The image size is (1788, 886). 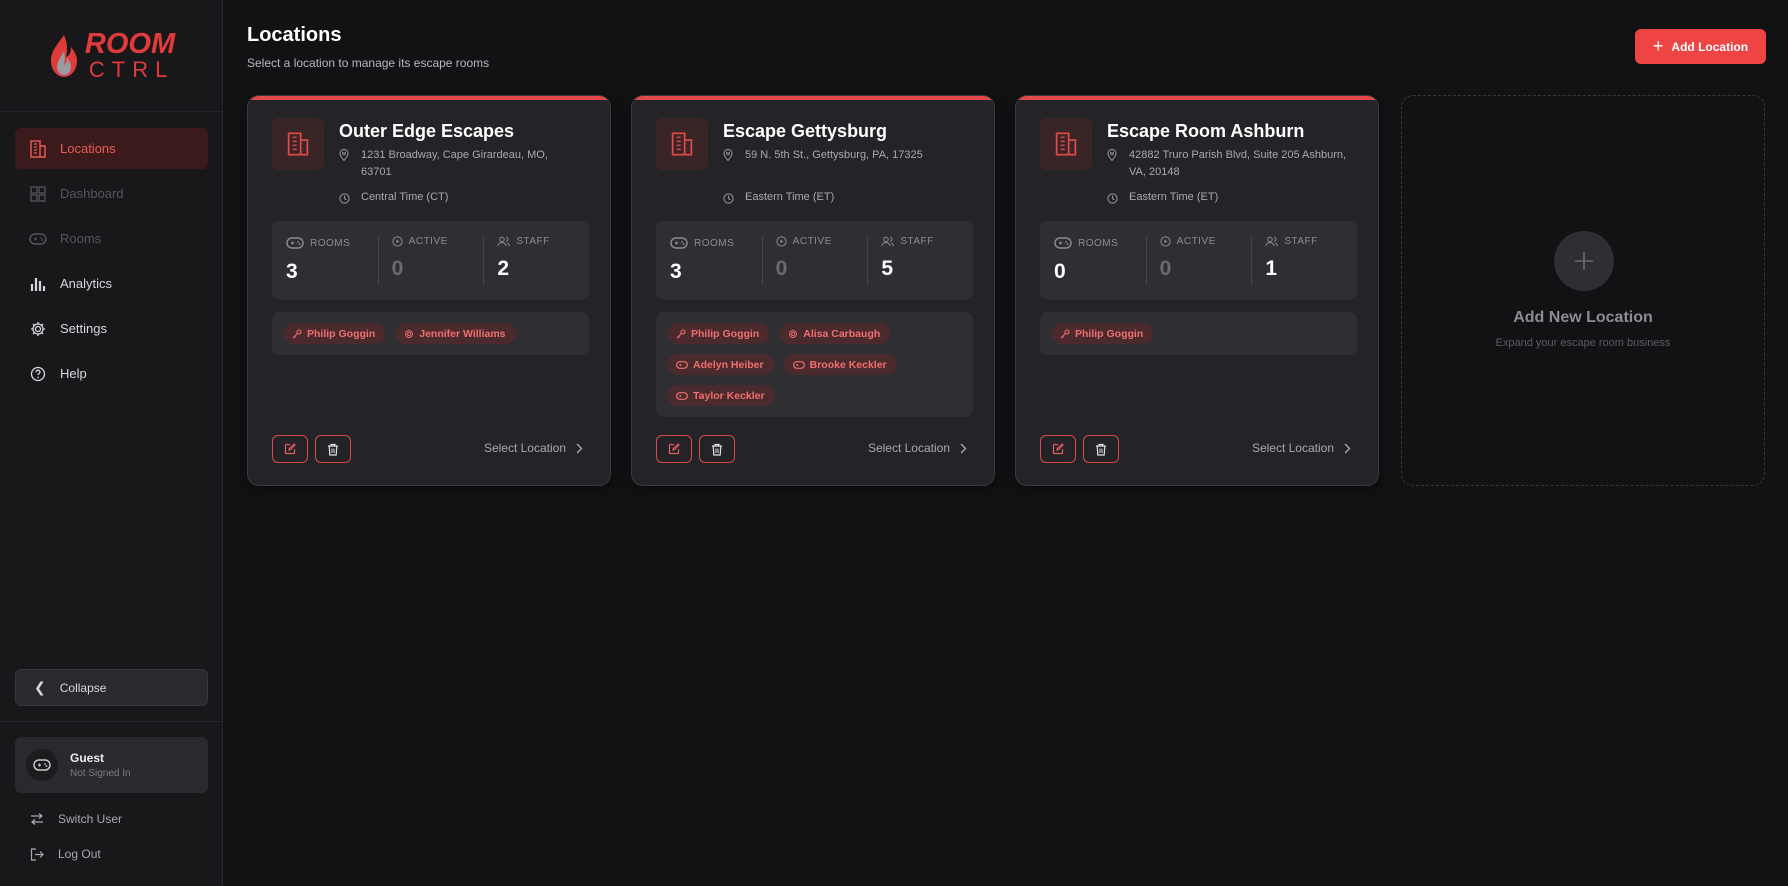 What do you see at coordinates (781, 268) in the screenshot?
I see `stat-value: 0` at bounding box center [781, 268].